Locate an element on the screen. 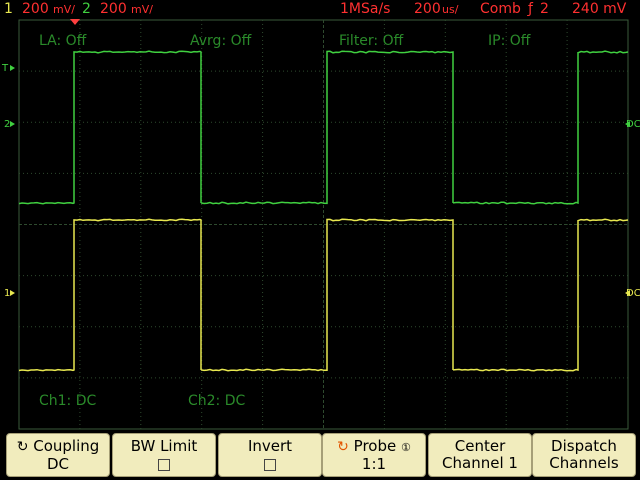 This screenshot has width=640, height=480. dispatch-channels-button: Dispatch Channels is located at coordinates (584, 455).